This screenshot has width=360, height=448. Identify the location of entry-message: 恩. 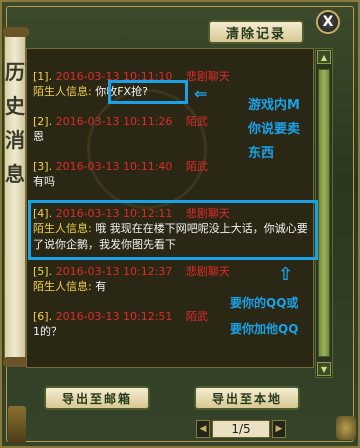
(38, 136).